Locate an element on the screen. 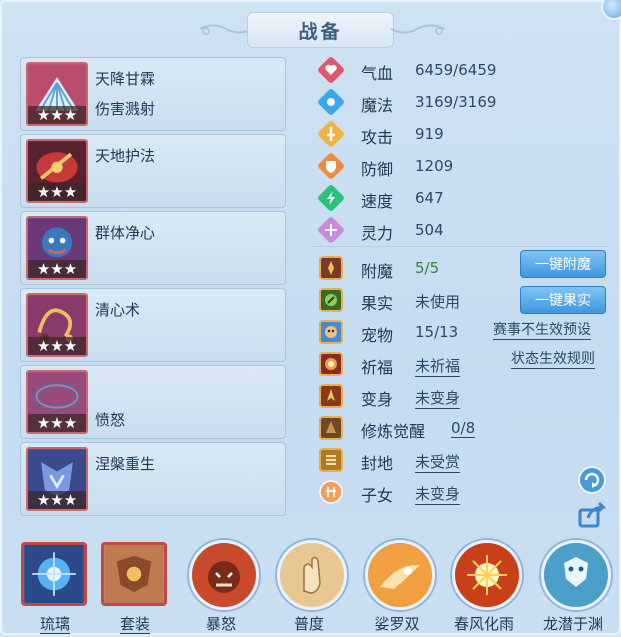  spring-rain-icon is located at coordinates (487, 575).